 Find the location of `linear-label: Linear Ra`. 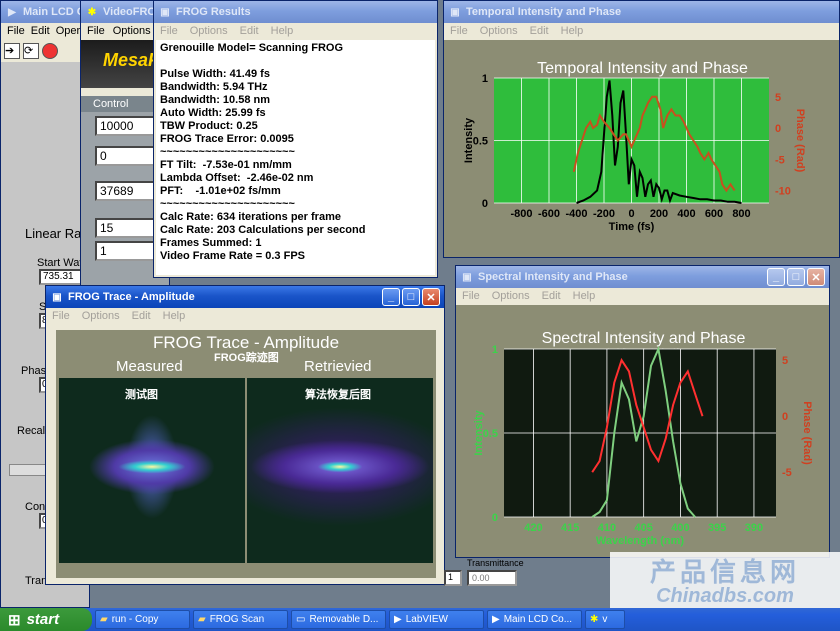

linear-label: Linear Ra is located at coordinates (53, 233).